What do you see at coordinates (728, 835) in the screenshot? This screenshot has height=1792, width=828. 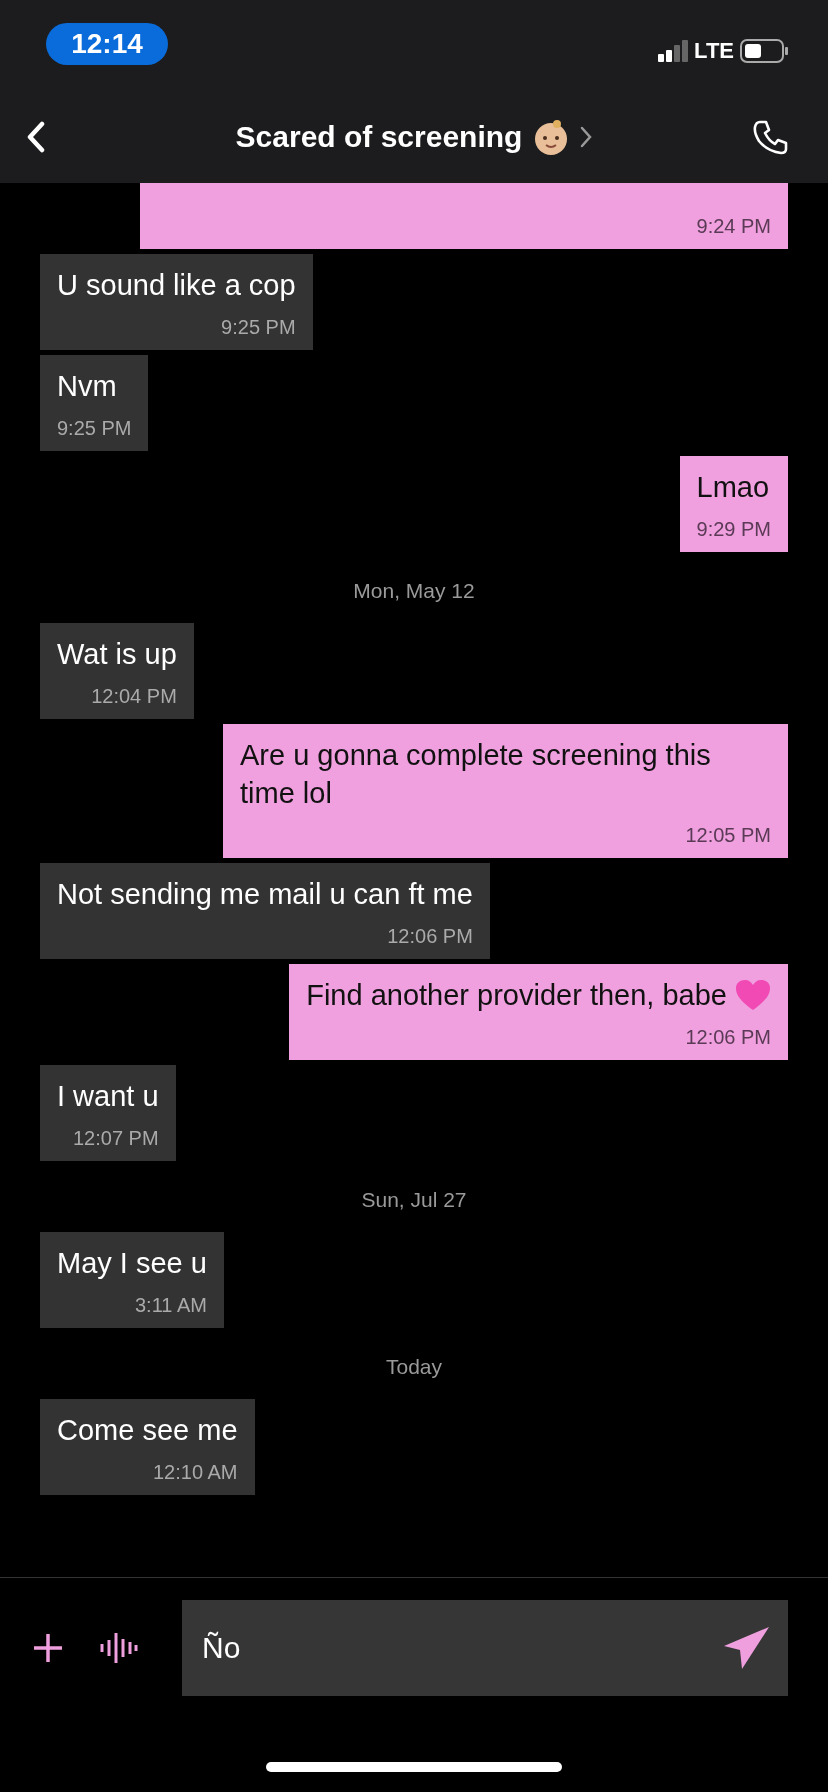 I see `message-time: 12:05 PM` at bounding box center [728, 835].